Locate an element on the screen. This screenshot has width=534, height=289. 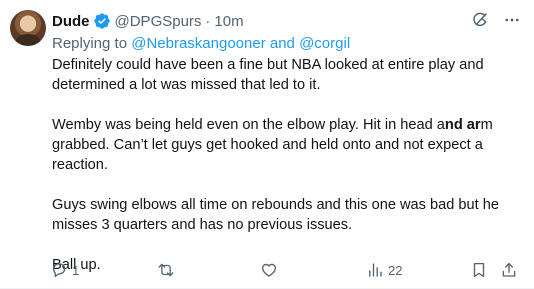
retweet-button is located at coordinates (168, 270).